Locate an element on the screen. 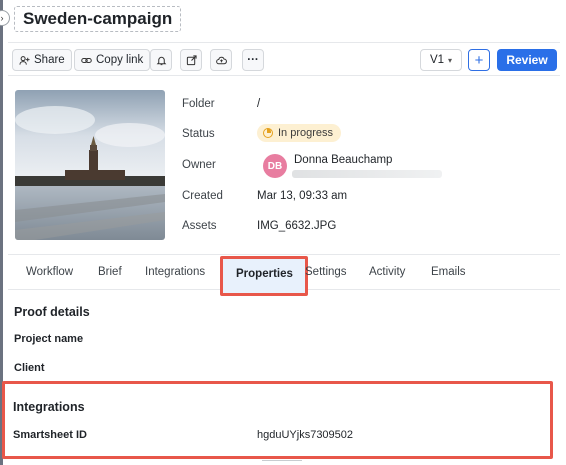 The width and height of the screenshot is (566, 465). chevron-right-icon: › is located at coordinates (2, 18).